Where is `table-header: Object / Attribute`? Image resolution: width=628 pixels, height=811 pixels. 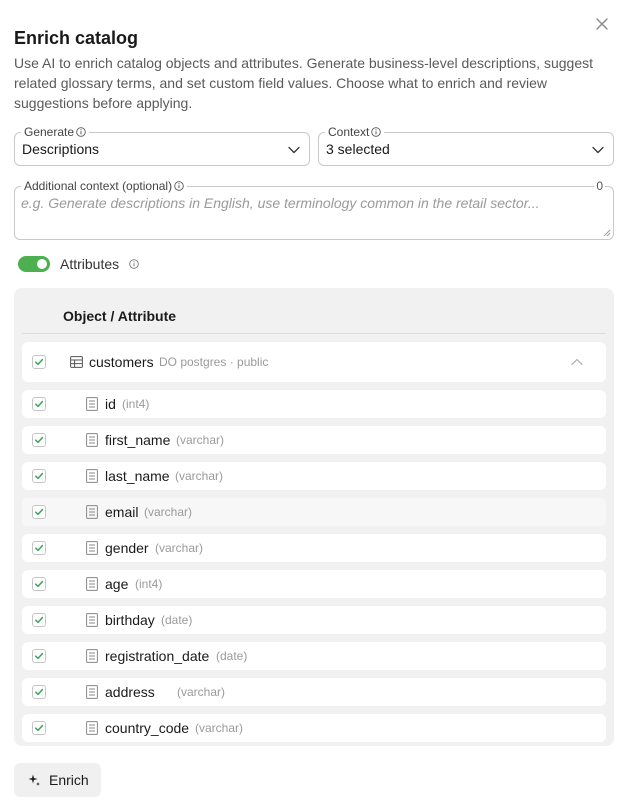 table-header: Object / Attribute is located at coordinates (314, 311).